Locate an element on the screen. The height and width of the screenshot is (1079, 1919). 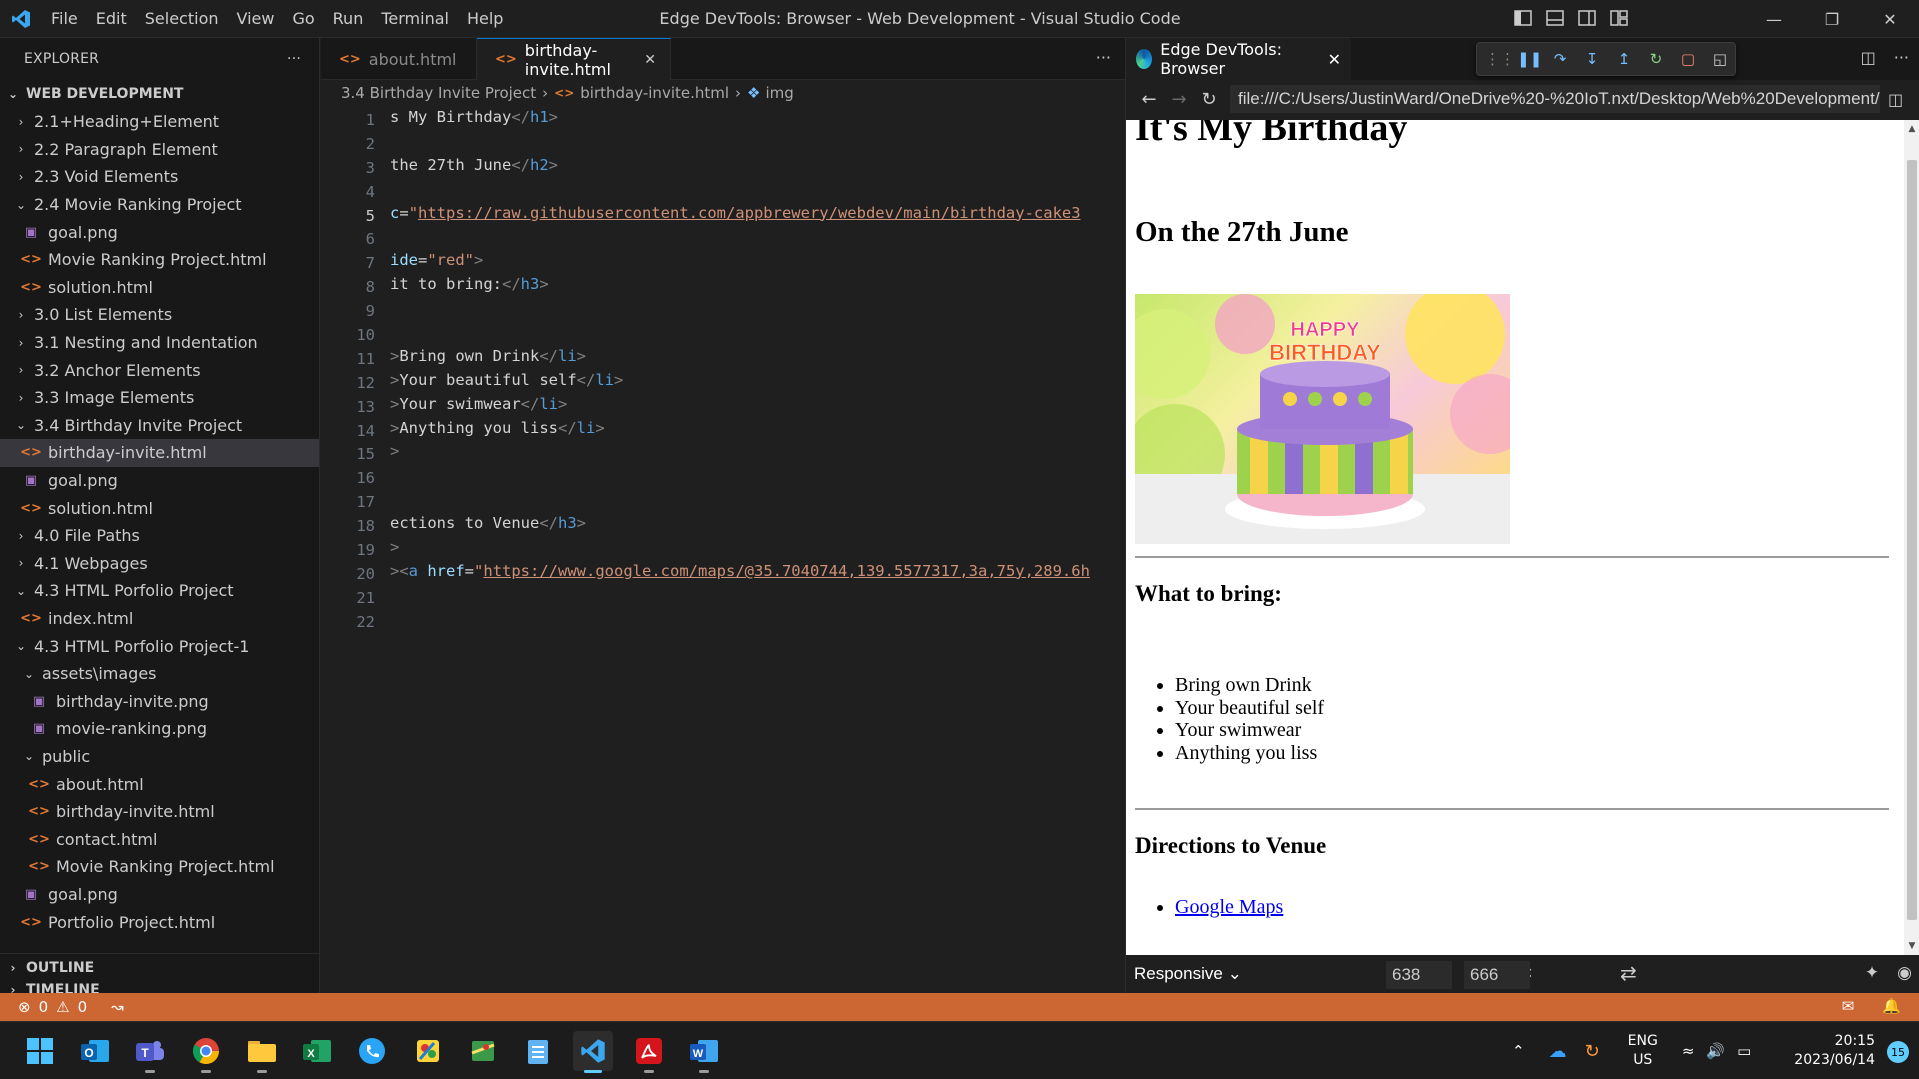
folder-2-4-movie-ranking-project: ⌄ 2.4 Movie Ranking Project is located at coordinates (159, 205).